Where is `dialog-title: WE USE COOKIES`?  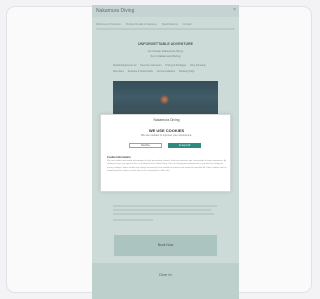
dialog-title: WE USE COOKIES is located at coordinates (166, 130).